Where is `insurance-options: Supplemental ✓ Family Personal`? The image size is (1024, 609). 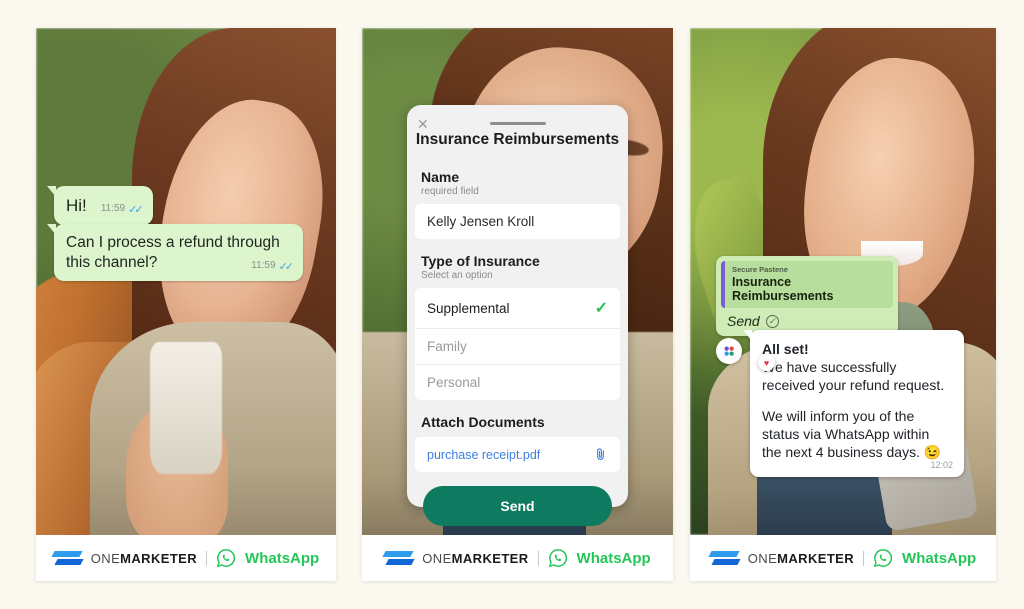 insurance-options: Supplemental ✓ Family Personal is located at coordinates (517, 344).